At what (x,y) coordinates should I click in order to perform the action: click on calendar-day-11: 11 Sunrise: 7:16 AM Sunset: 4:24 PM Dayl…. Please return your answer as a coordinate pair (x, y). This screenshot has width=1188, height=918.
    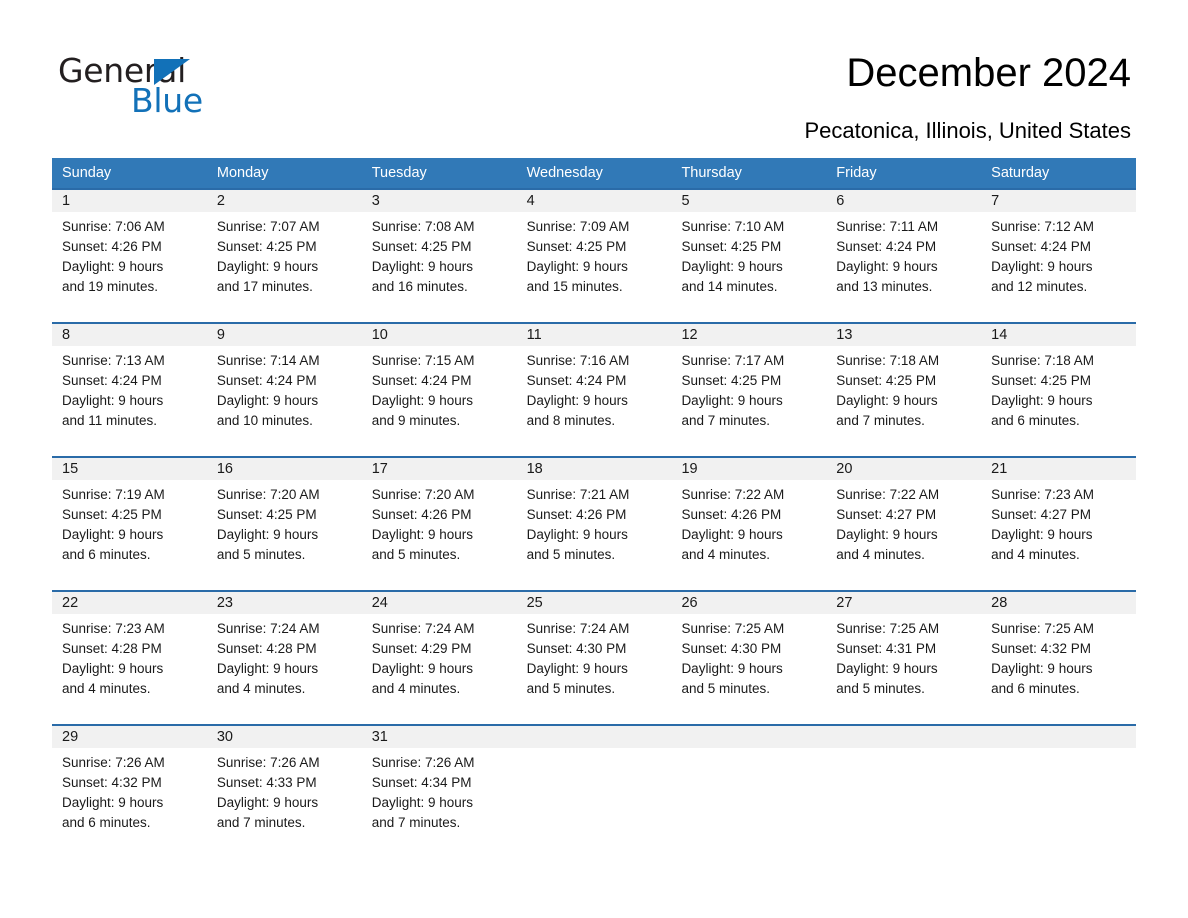
    Looking at the image, I should click on (594, 390).